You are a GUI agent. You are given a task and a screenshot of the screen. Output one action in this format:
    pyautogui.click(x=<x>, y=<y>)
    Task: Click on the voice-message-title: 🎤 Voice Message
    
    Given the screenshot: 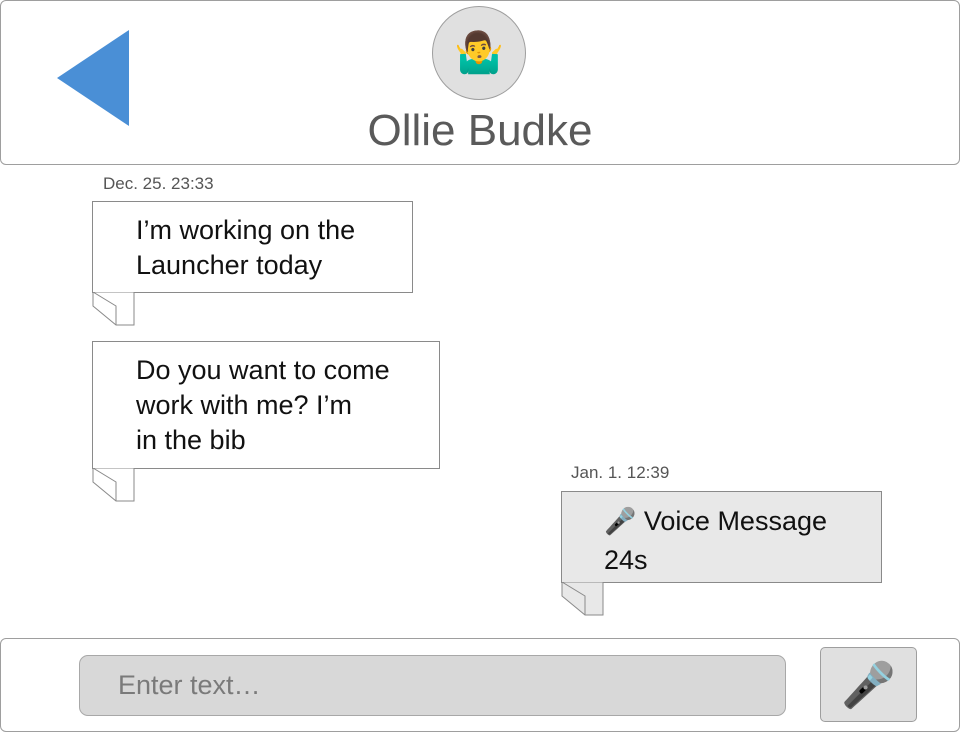 What is the action you would take?
    pyautogui.click(x=742, y=521)
    